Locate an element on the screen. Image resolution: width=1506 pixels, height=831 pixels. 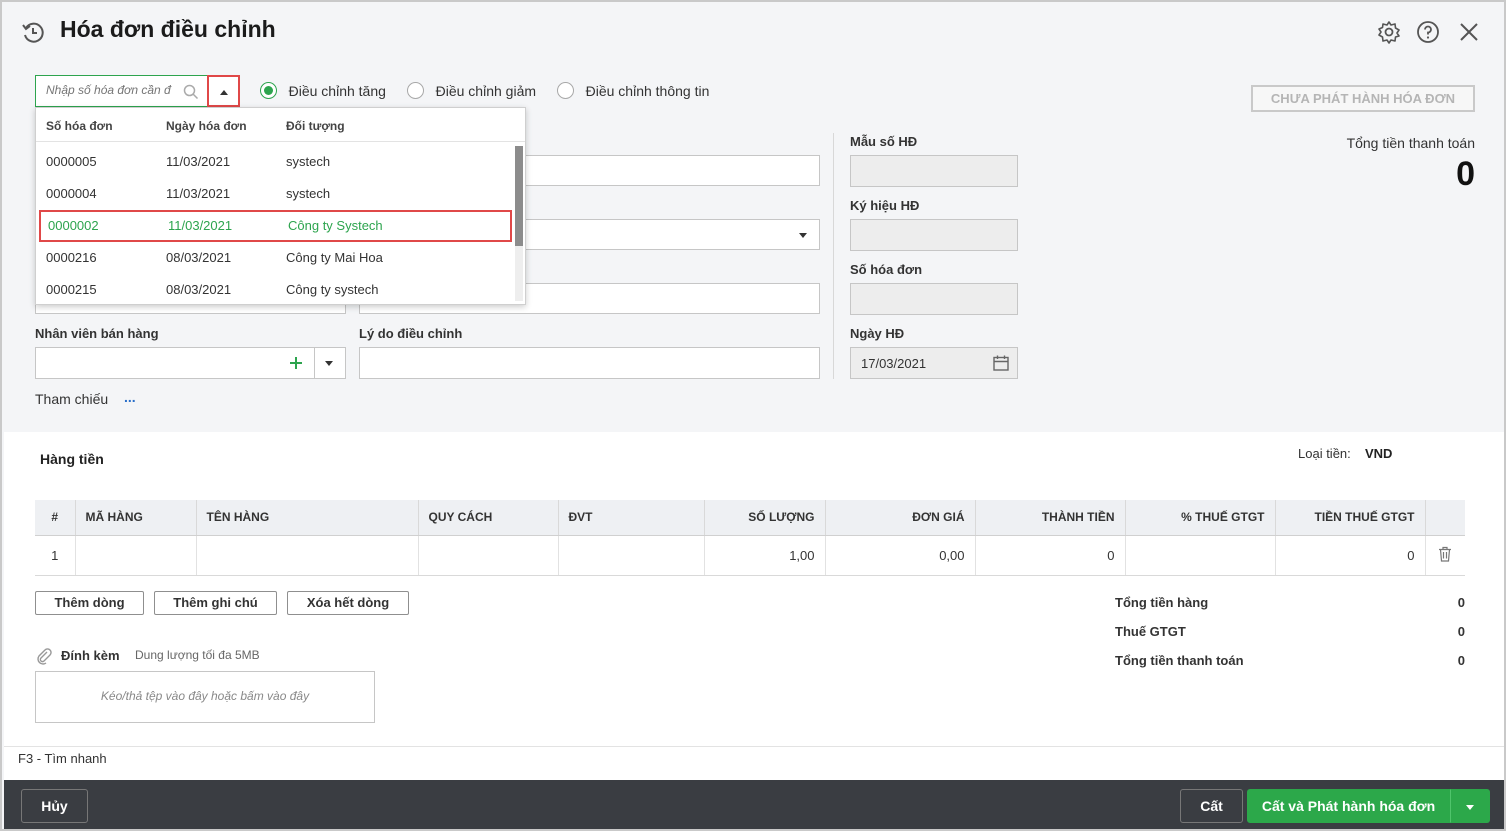
history-icon is located at coordinates (33, 32).